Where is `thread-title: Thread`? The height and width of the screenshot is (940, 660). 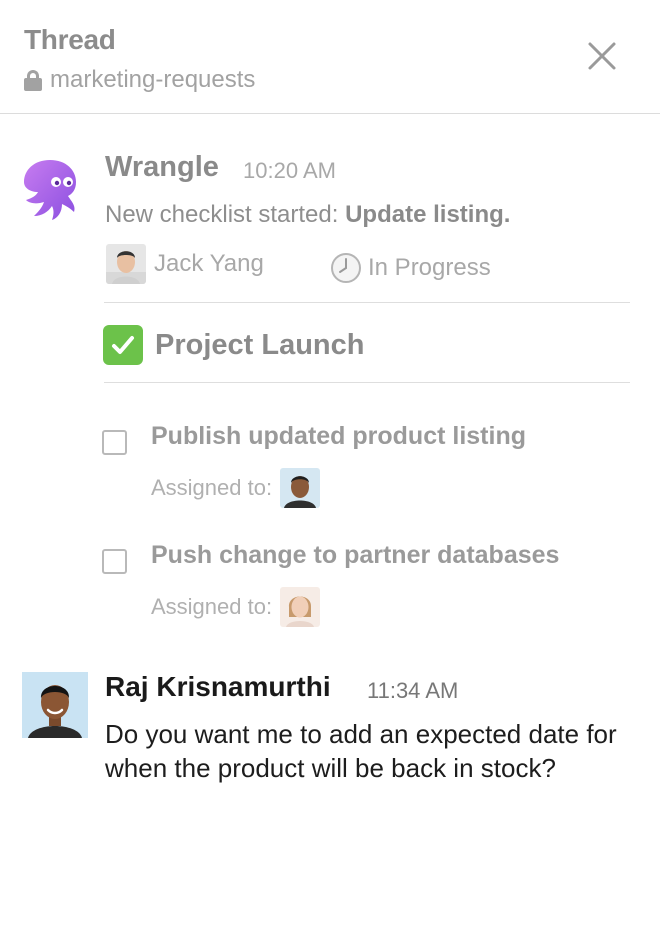 thread-title: Thread is located at coordinates (70, 39).